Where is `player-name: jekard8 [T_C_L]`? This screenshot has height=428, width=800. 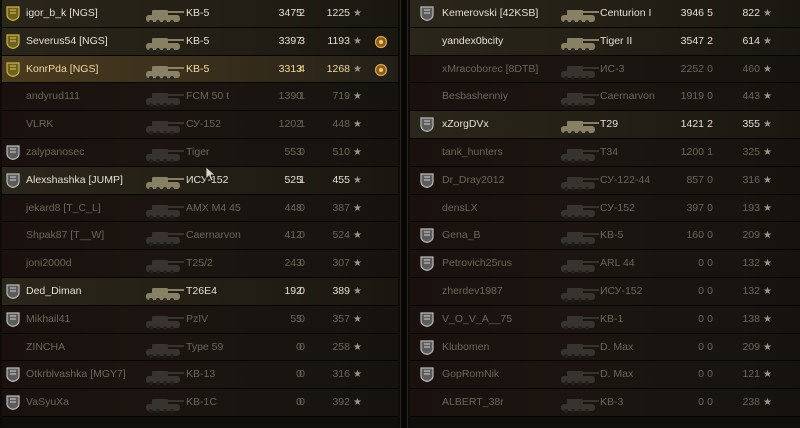 player-name: jekard8 [T_C_L] is located at coordinates (91, 208).